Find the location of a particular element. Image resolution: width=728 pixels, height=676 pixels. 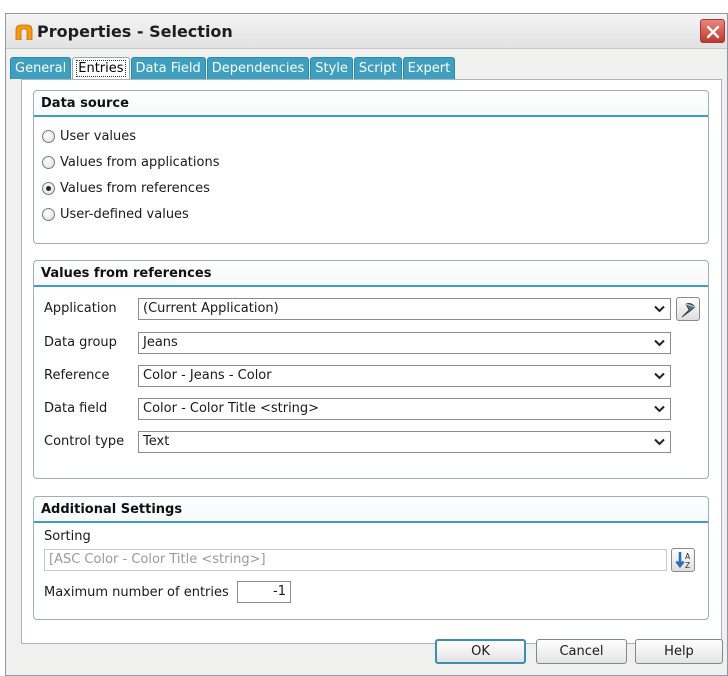

app-icon is located at coordinates (24, 32).